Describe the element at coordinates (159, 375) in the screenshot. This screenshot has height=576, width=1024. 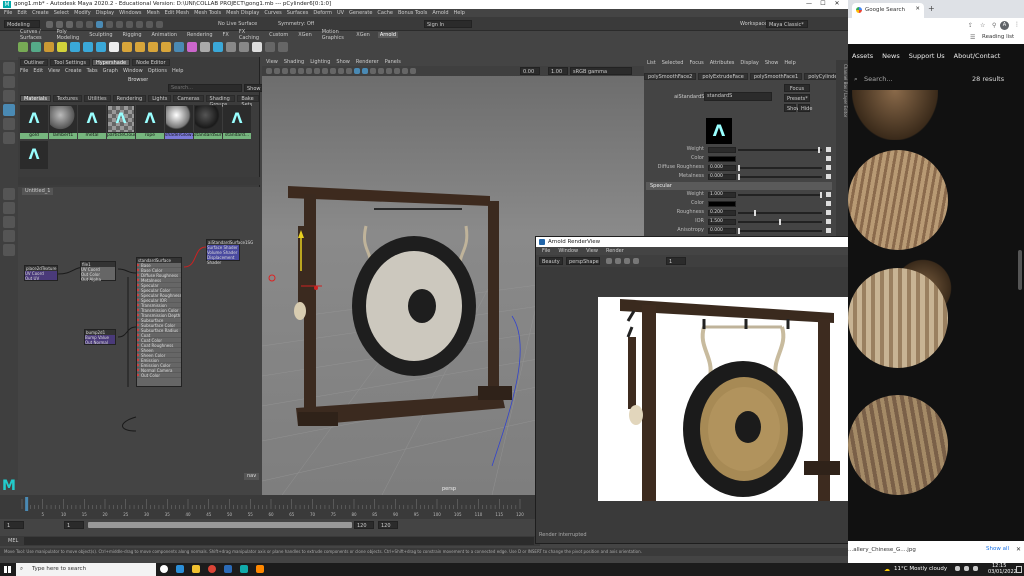
I see `node-port: Out Color` at that location.